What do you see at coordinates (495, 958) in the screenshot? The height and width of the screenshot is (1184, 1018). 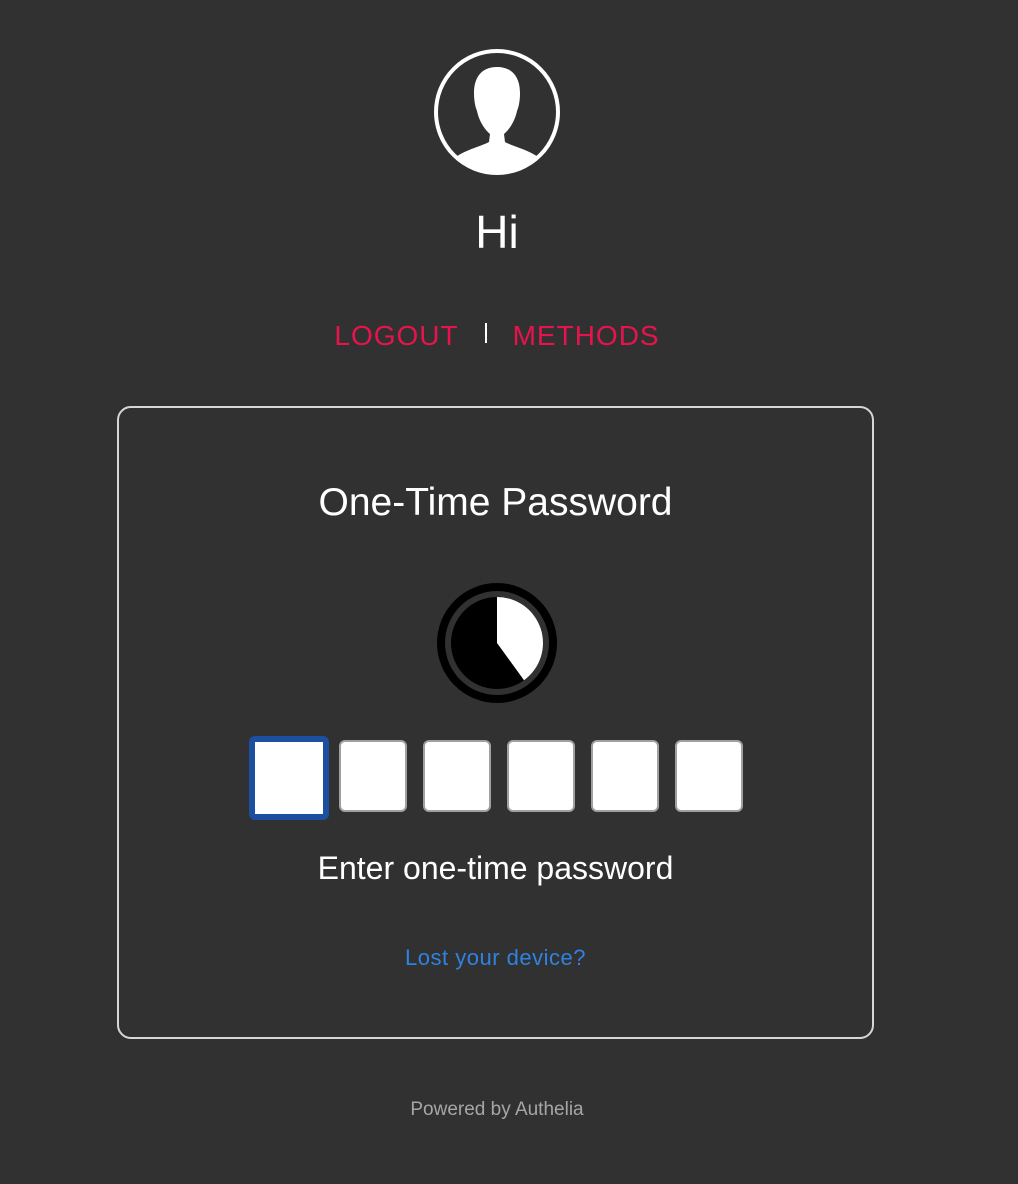 I see `lost-device-link: Lost your device?` at bounding box center [495, 958].